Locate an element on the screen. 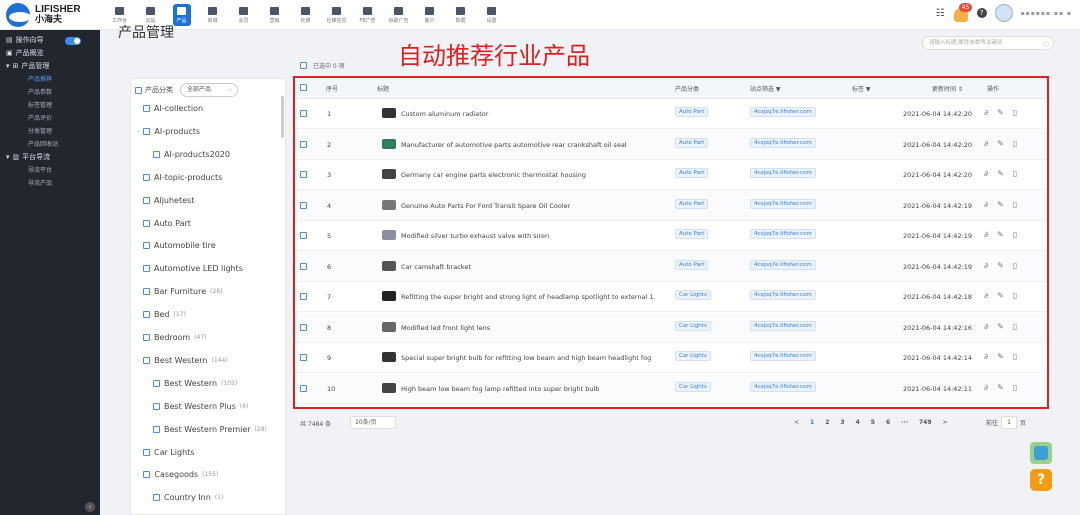 The image size is (1080, 515). tree-item: Bar Furniture (28) is located at coordinates (182, 291).